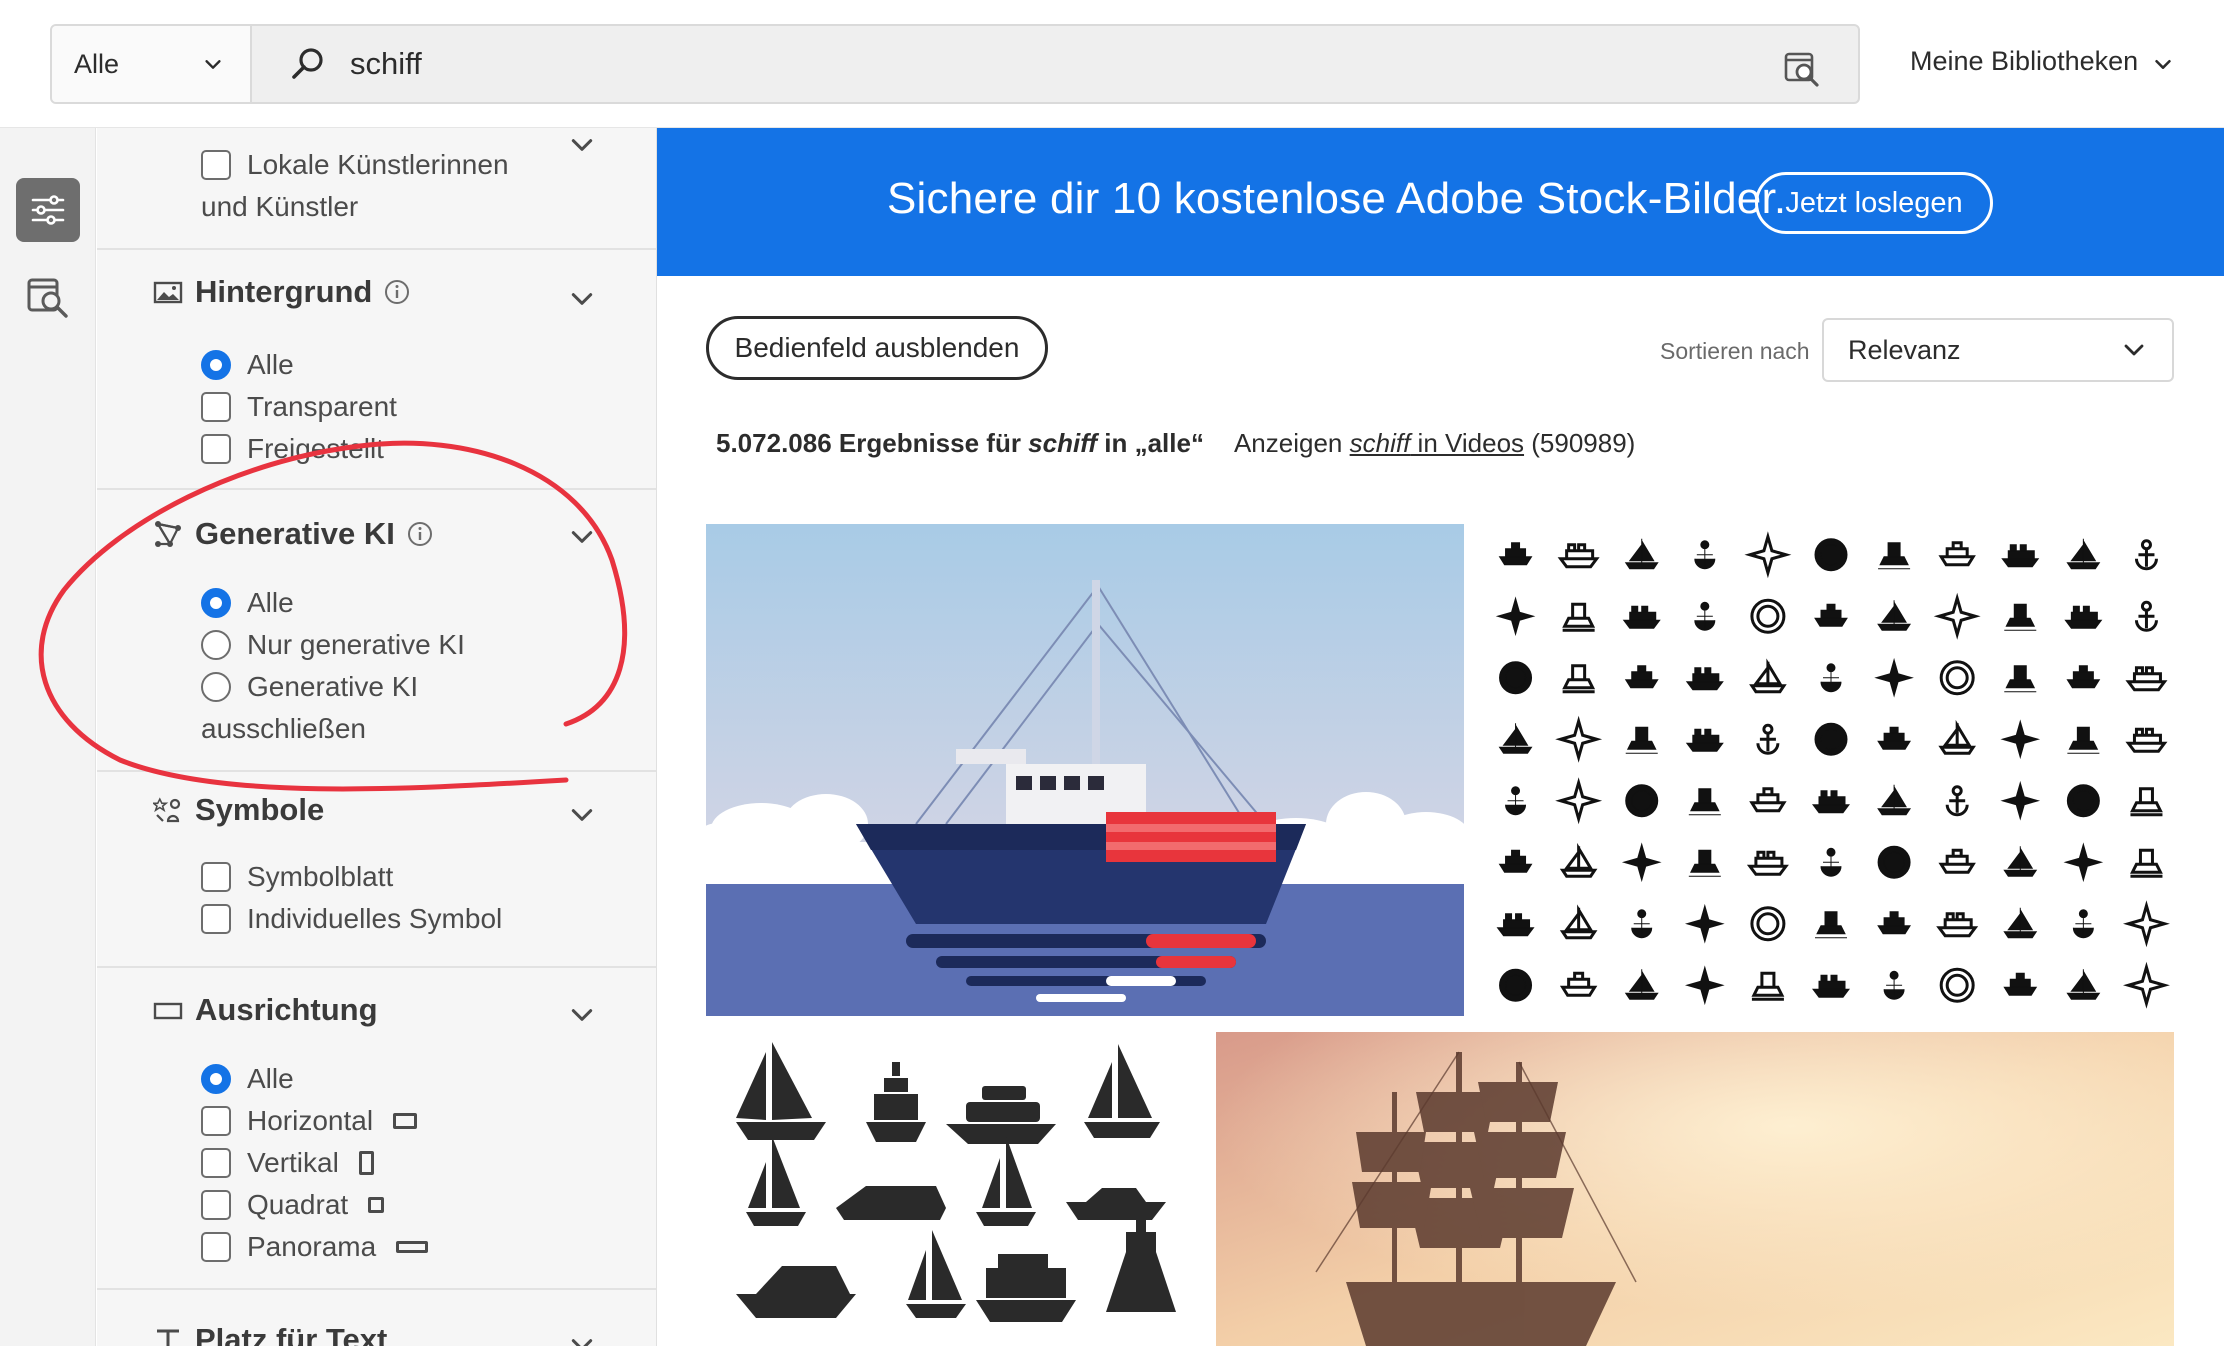  Describe the element at coordinates (48, 210) in the screenshot. I see `filter-toggle-button` at that location.